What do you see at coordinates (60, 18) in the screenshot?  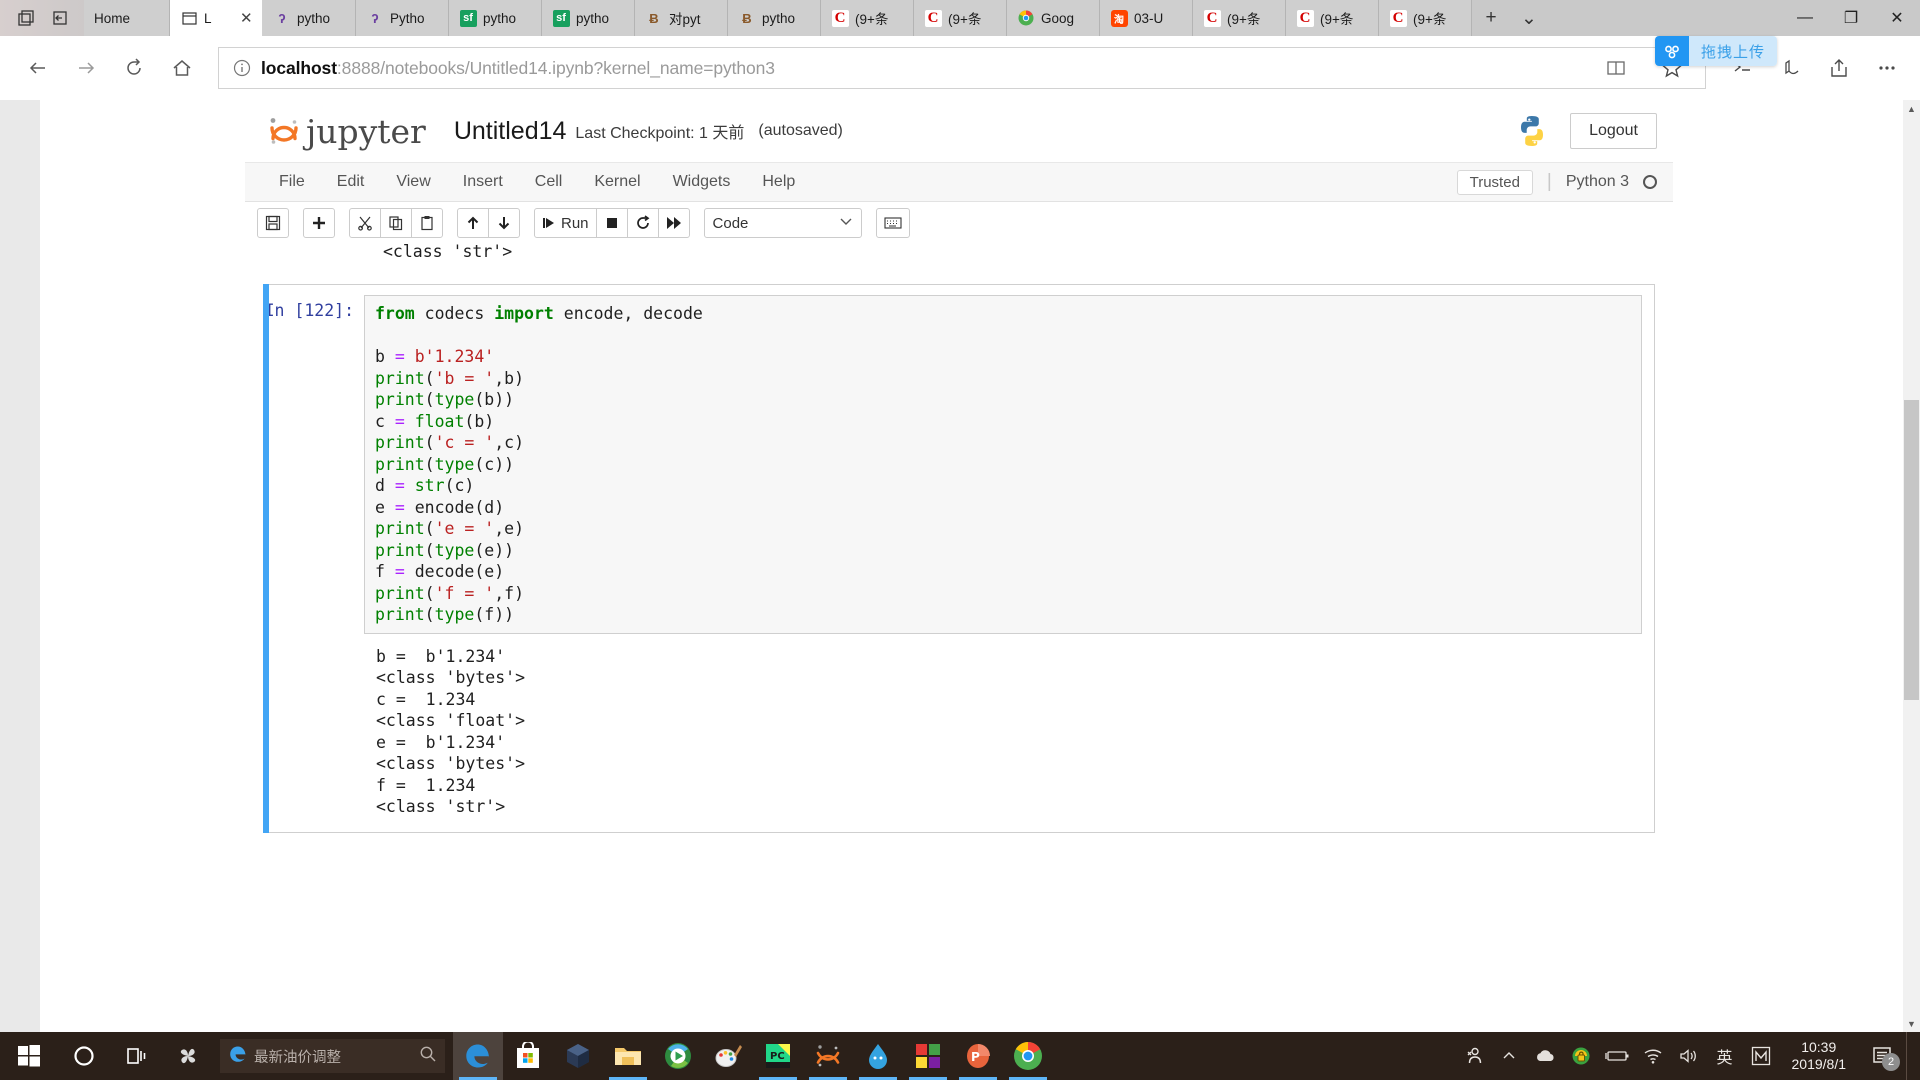 I see `tabs-you-set-aside-icon` at bounding box center [60, 18].